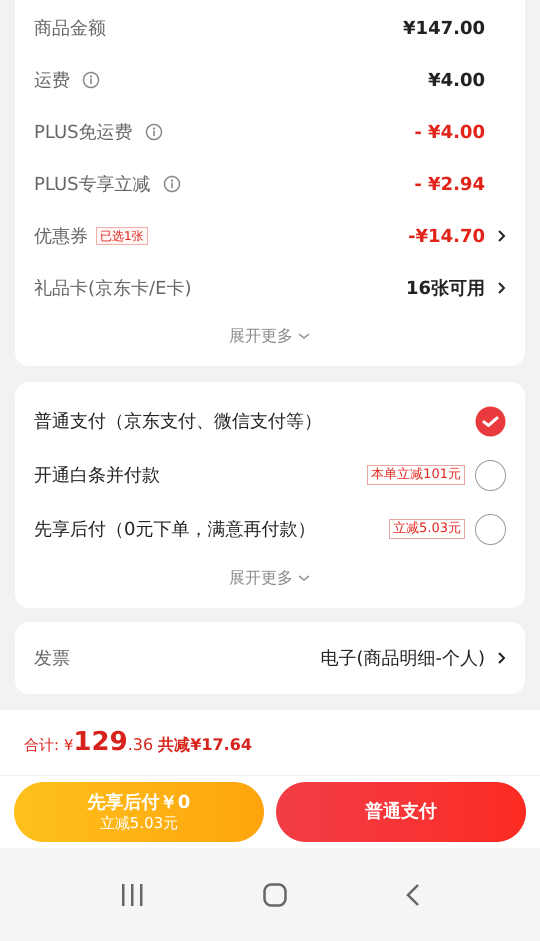 Image resolution: width=540 pixels, height=941 pixels. Describe the element at coordinates (427, 529) in the screenshot. I see `discount-tag: 立减5.03元` at that location.